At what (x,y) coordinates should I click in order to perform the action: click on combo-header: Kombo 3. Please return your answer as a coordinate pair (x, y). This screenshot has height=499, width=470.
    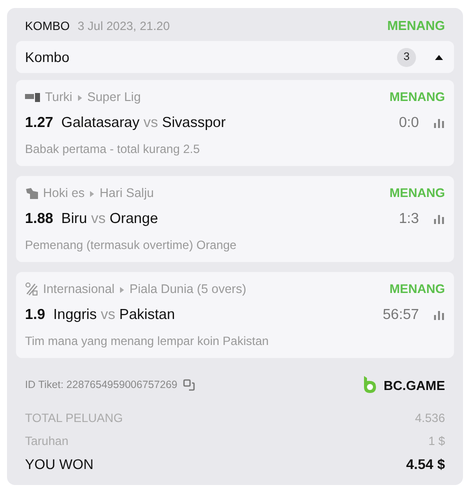
    Looking at the image, I should click on (235, 57).